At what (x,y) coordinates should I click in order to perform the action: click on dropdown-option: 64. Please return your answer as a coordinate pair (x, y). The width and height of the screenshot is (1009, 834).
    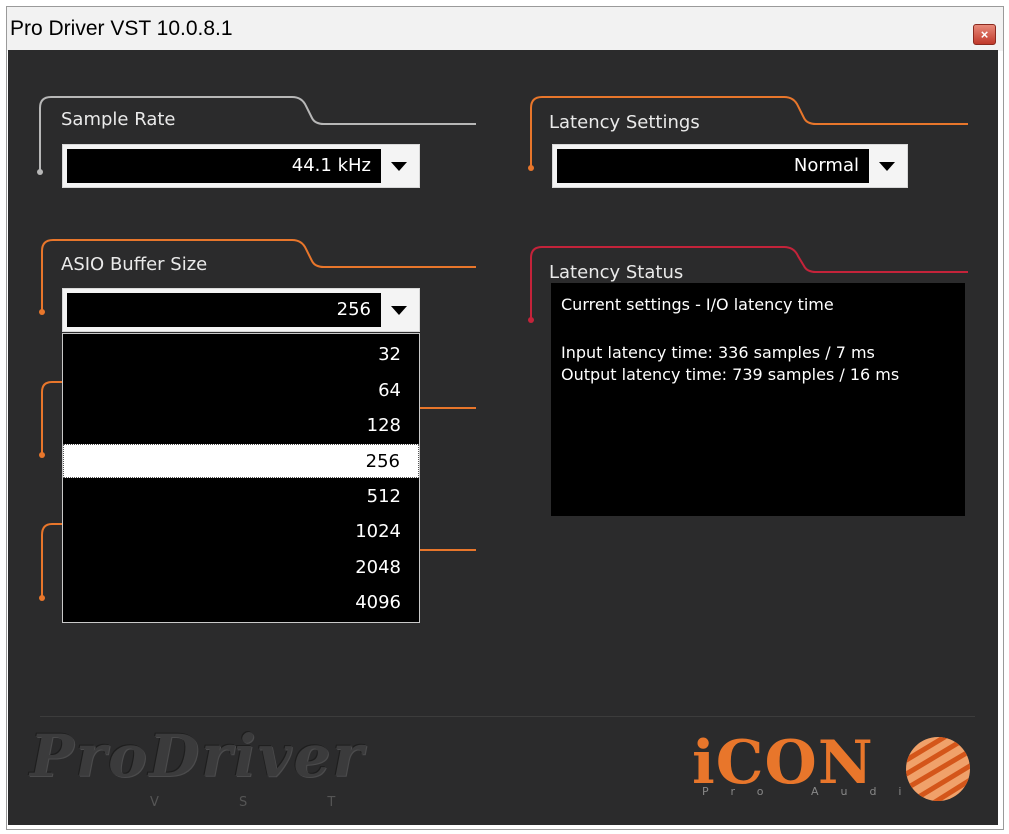
    Looking at the image, I should click on (241, 391).